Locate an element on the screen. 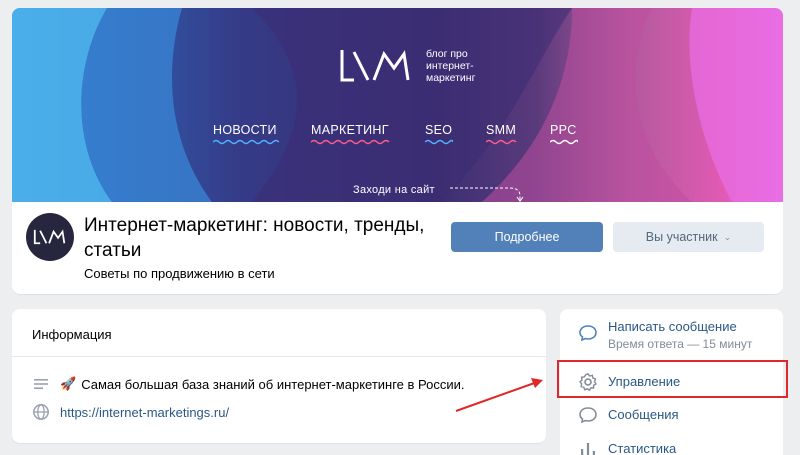 The image size is (800, 455). bar-chart-icon is located at coordinates (588, 449).